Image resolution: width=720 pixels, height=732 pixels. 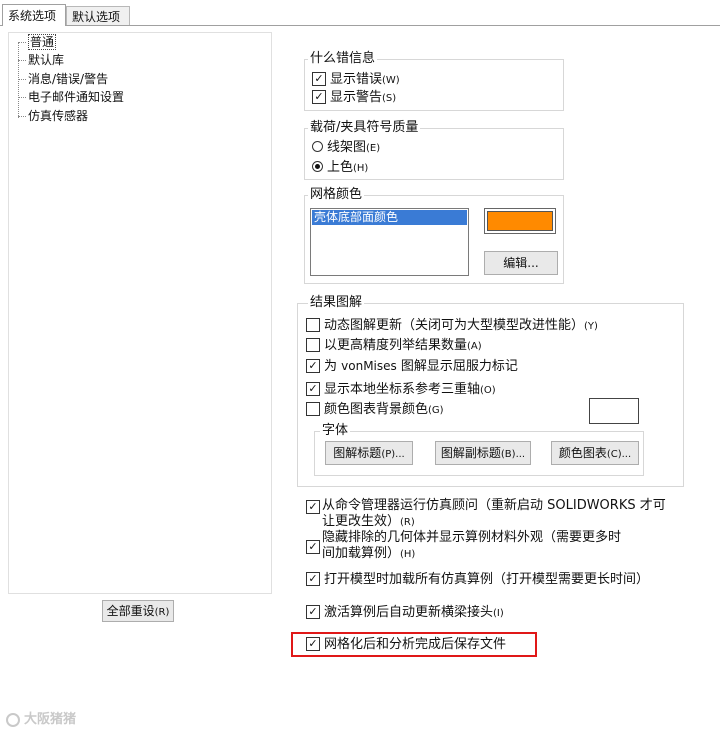 What do you see at coordinates (412, 366) in the screenshot?
I see `vonmises-yield-checkbox: ✓ 为 vonMises 图解显示屈服力标记` at bounding box center [412, 366].